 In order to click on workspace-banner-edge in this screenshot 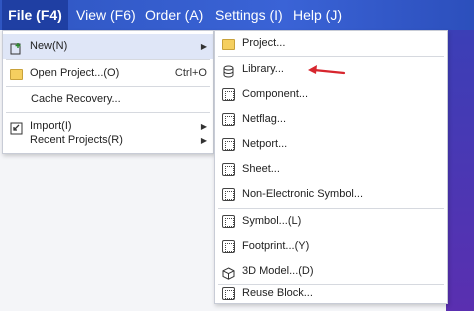, I will do `click(460, 170)`.